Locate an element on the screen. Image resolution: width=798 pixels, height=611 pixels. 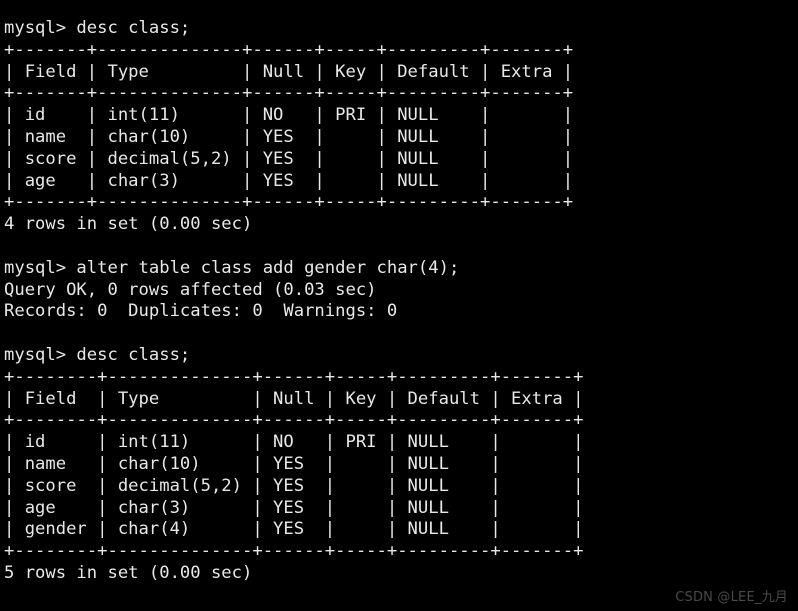
terminal-line: 4 rows in set (0.00 sec) is located at coordinates (128, 224).